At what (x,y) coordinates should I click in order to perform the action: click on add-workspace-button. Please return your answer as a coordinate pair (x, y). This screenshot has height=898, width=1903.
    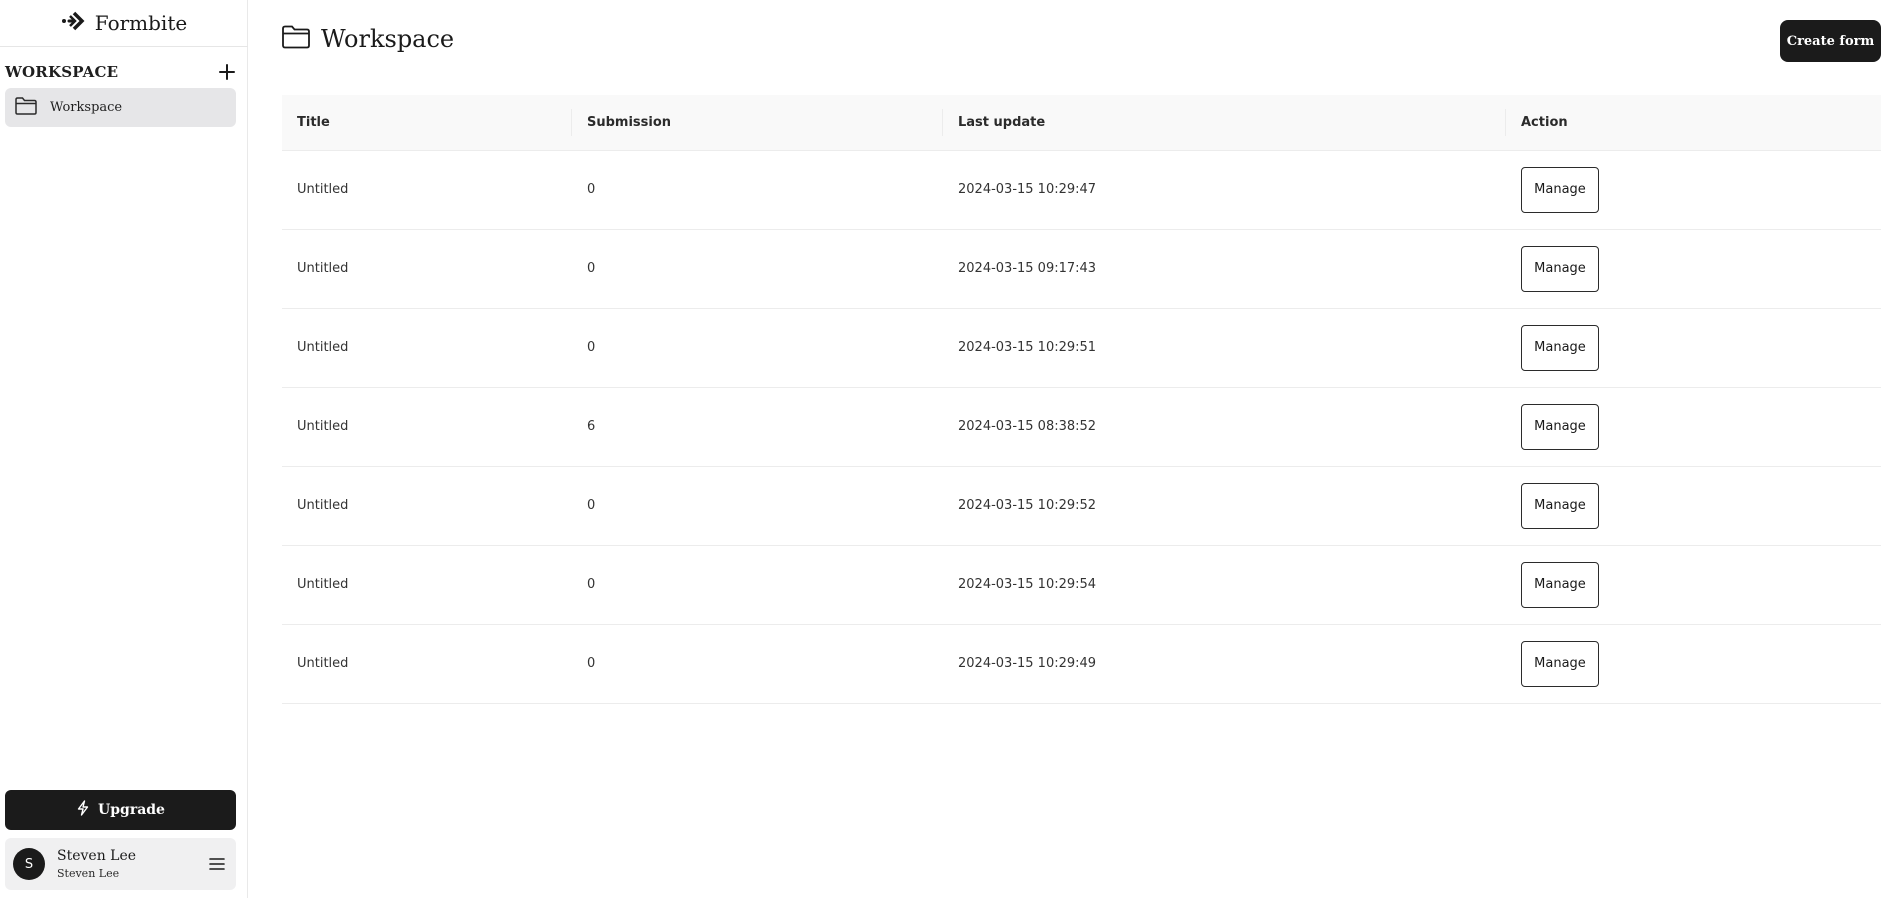
    Looking at the image, I should click on (227, 72).